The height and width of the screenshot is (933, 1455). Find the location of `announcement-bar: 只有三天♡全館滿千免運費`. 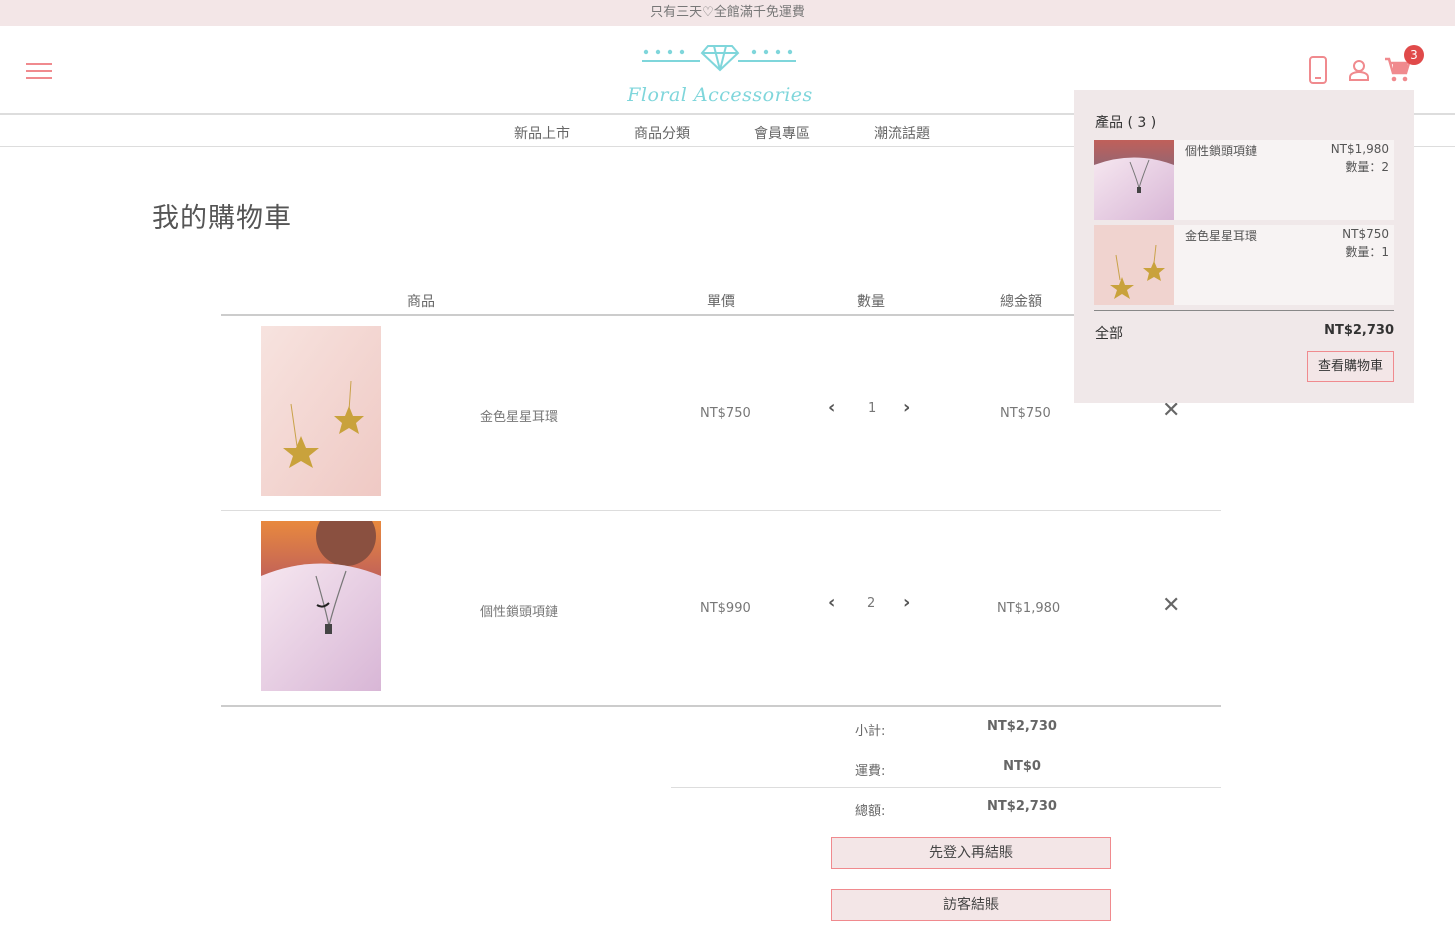

announcement-bar: 只有三天♡全館滿千免運費 is located at coordinates (727, 13).